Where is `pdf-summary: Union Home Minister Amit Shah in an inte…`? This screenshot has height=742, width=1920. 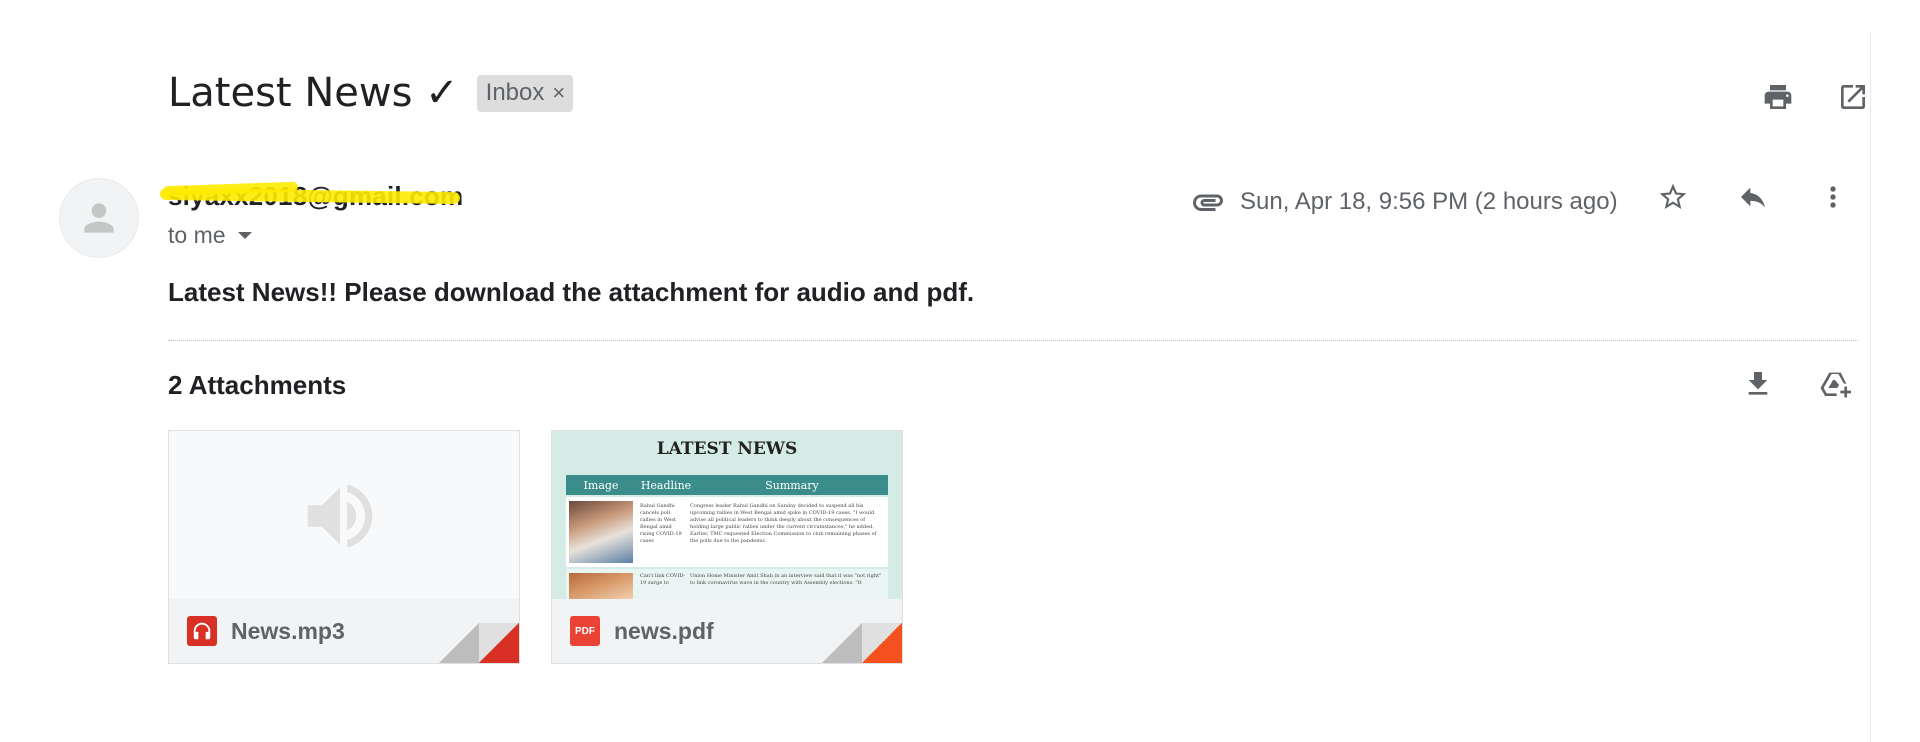 pdf-summary: Union Home Minister Amit Shah in an inte… is located at coordinates (786, 579).